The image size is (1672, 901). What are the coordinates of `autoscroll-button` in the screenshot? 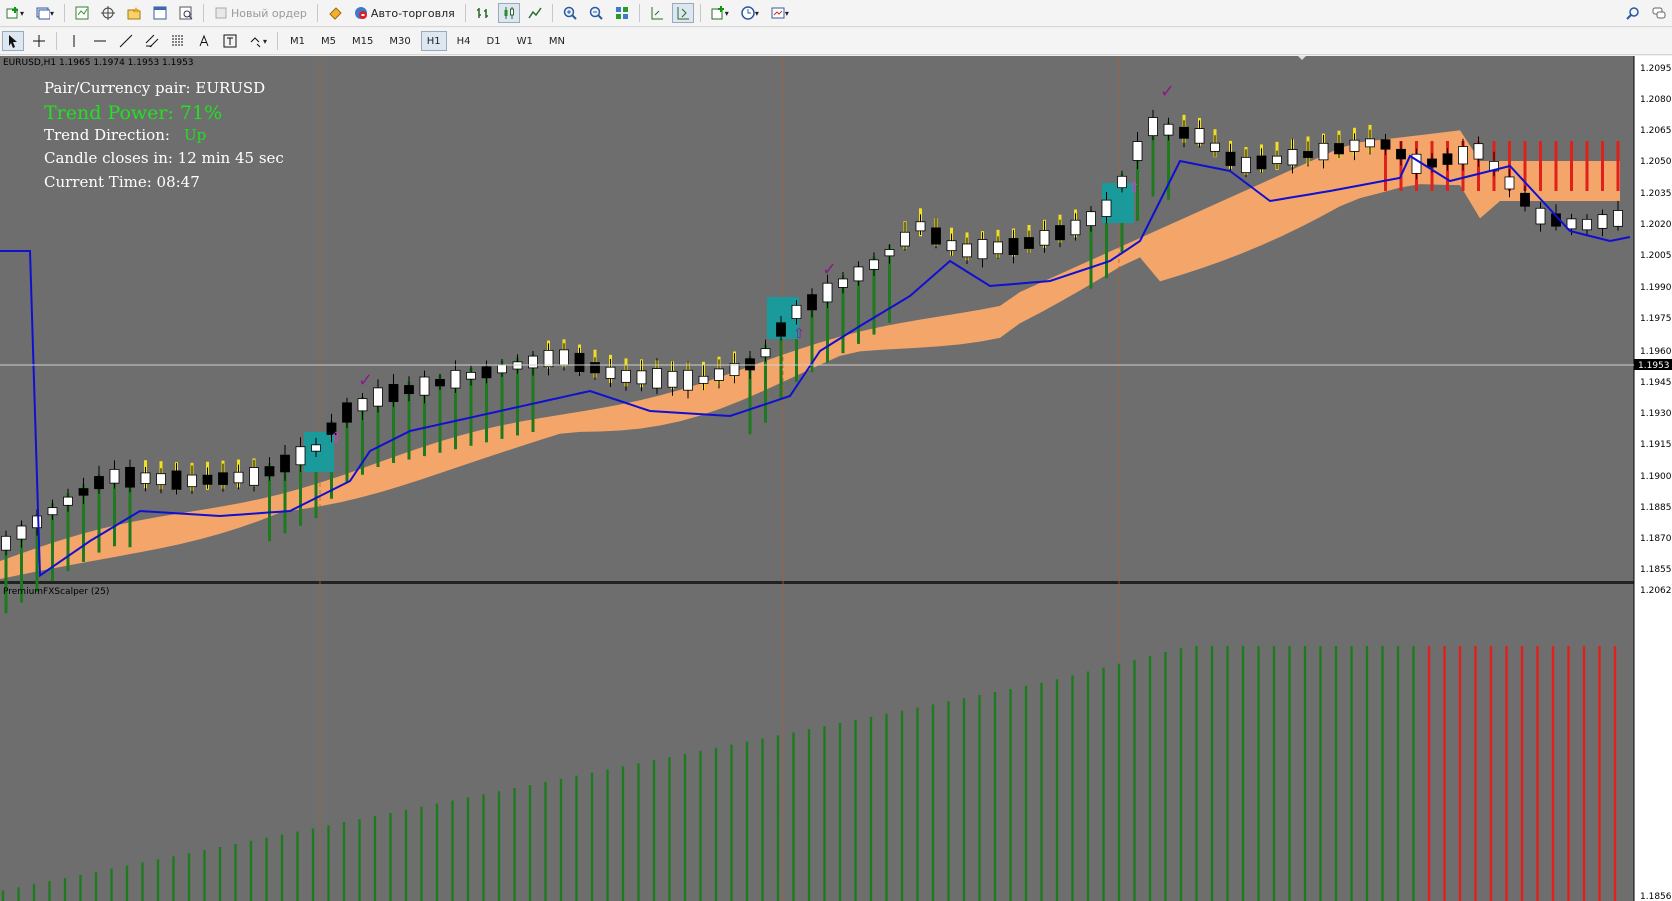 It's located at (682, 13).